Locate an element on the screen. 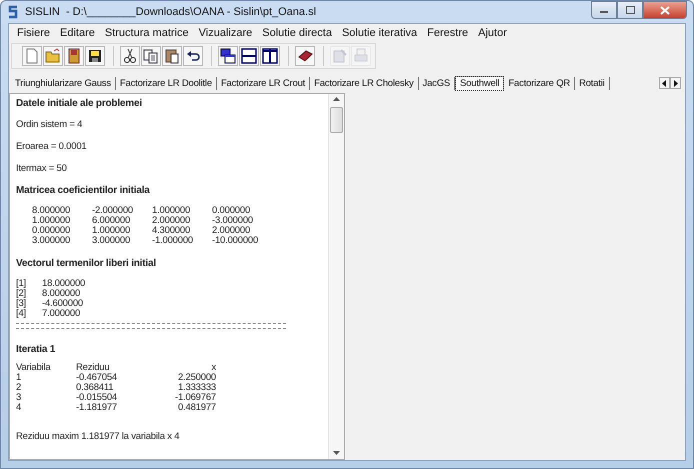  table-cell-text: -1.181977 is located at coordinates (97, 408).